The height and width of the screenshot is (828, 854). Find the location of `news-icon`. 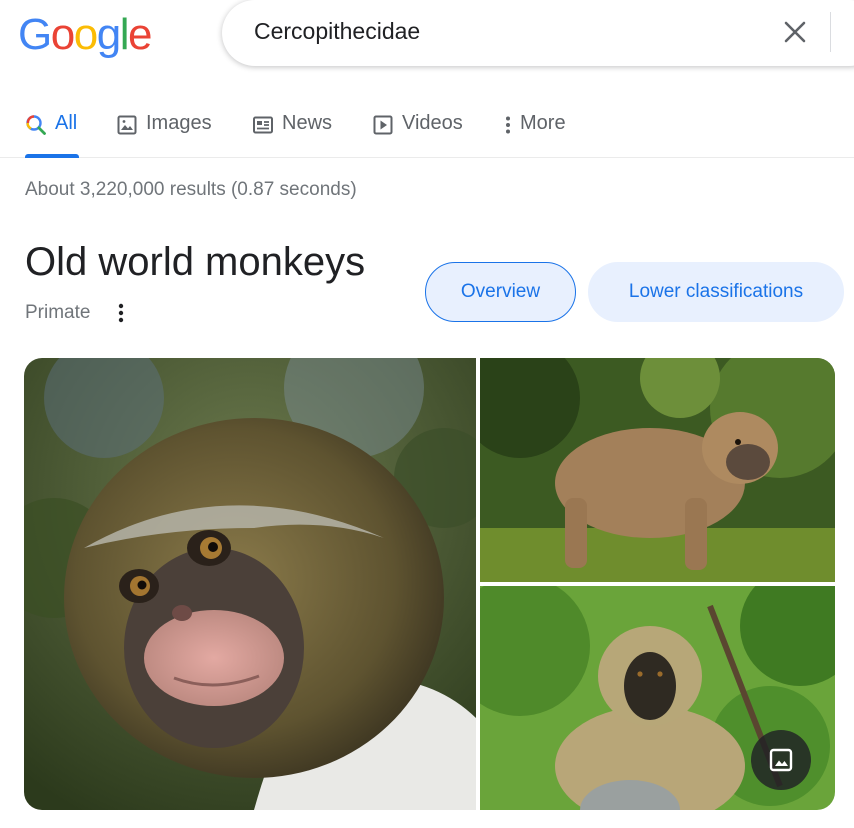

news-icon is located at coordinates (263, 125).